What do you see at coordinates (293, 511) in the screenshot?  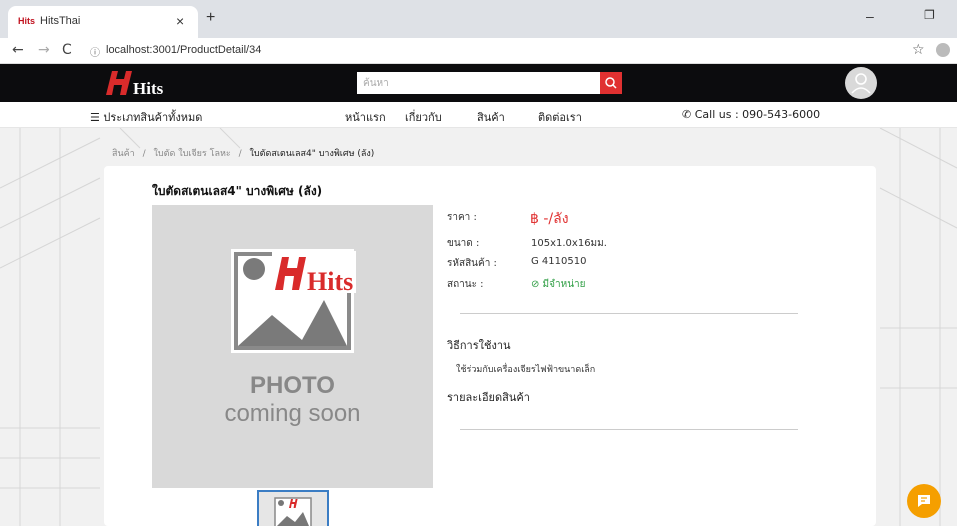 I see `thumbnail-image-icon` at bounding box center [293, 511].